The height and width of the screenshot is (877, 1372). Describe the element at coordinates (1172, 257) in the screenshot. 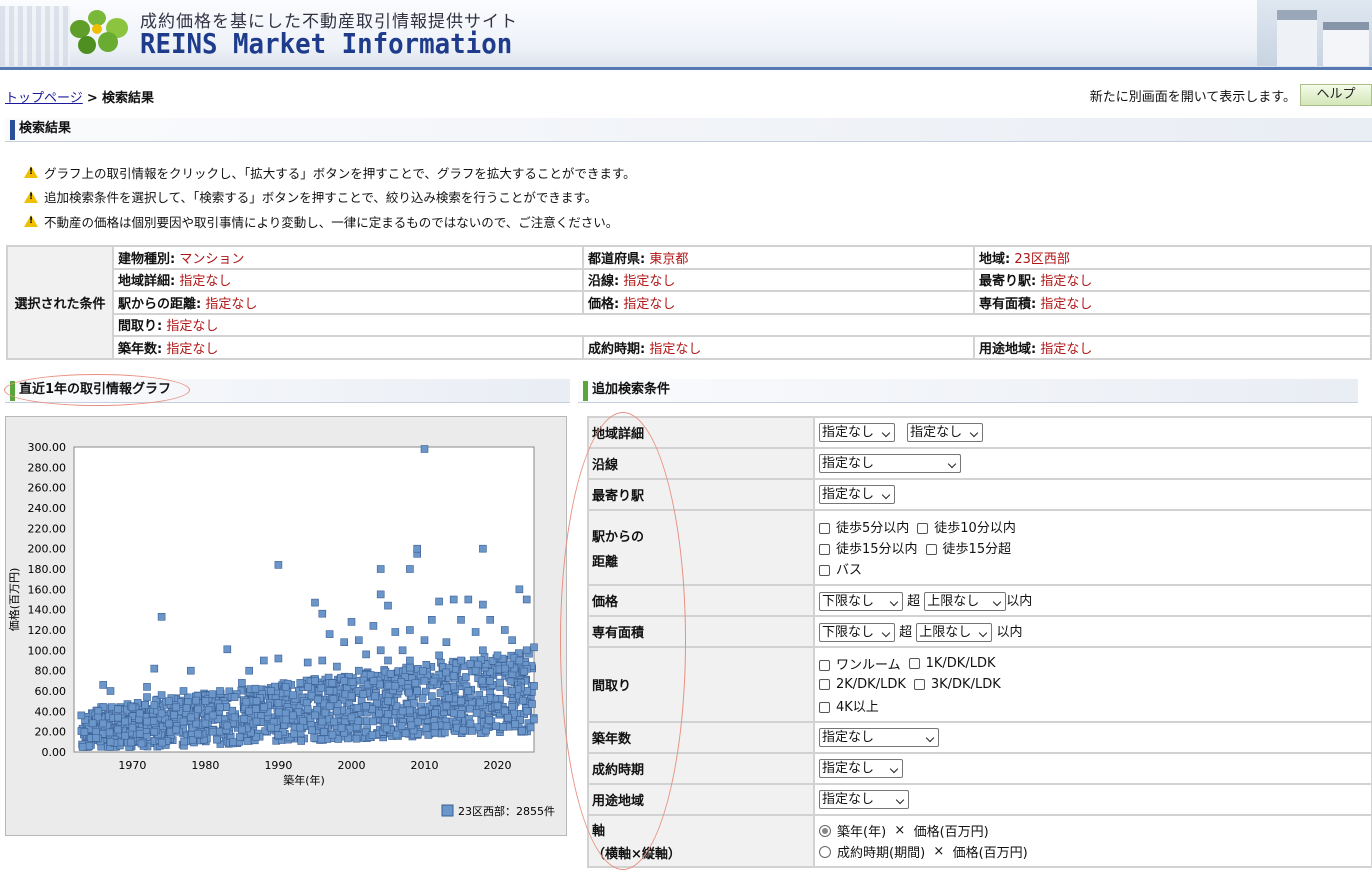

I see `cond-area: 地域: 23区西部` at that location.